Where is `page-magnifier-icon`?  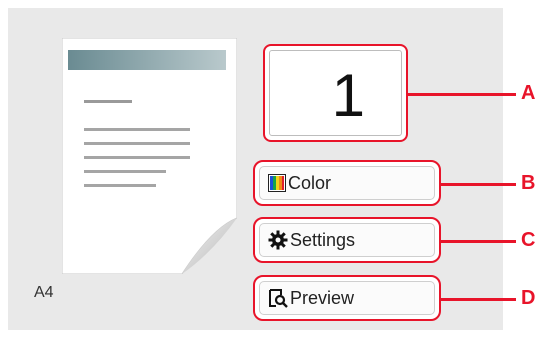
page-magnifier-icon is located at coordinates (278, 298).